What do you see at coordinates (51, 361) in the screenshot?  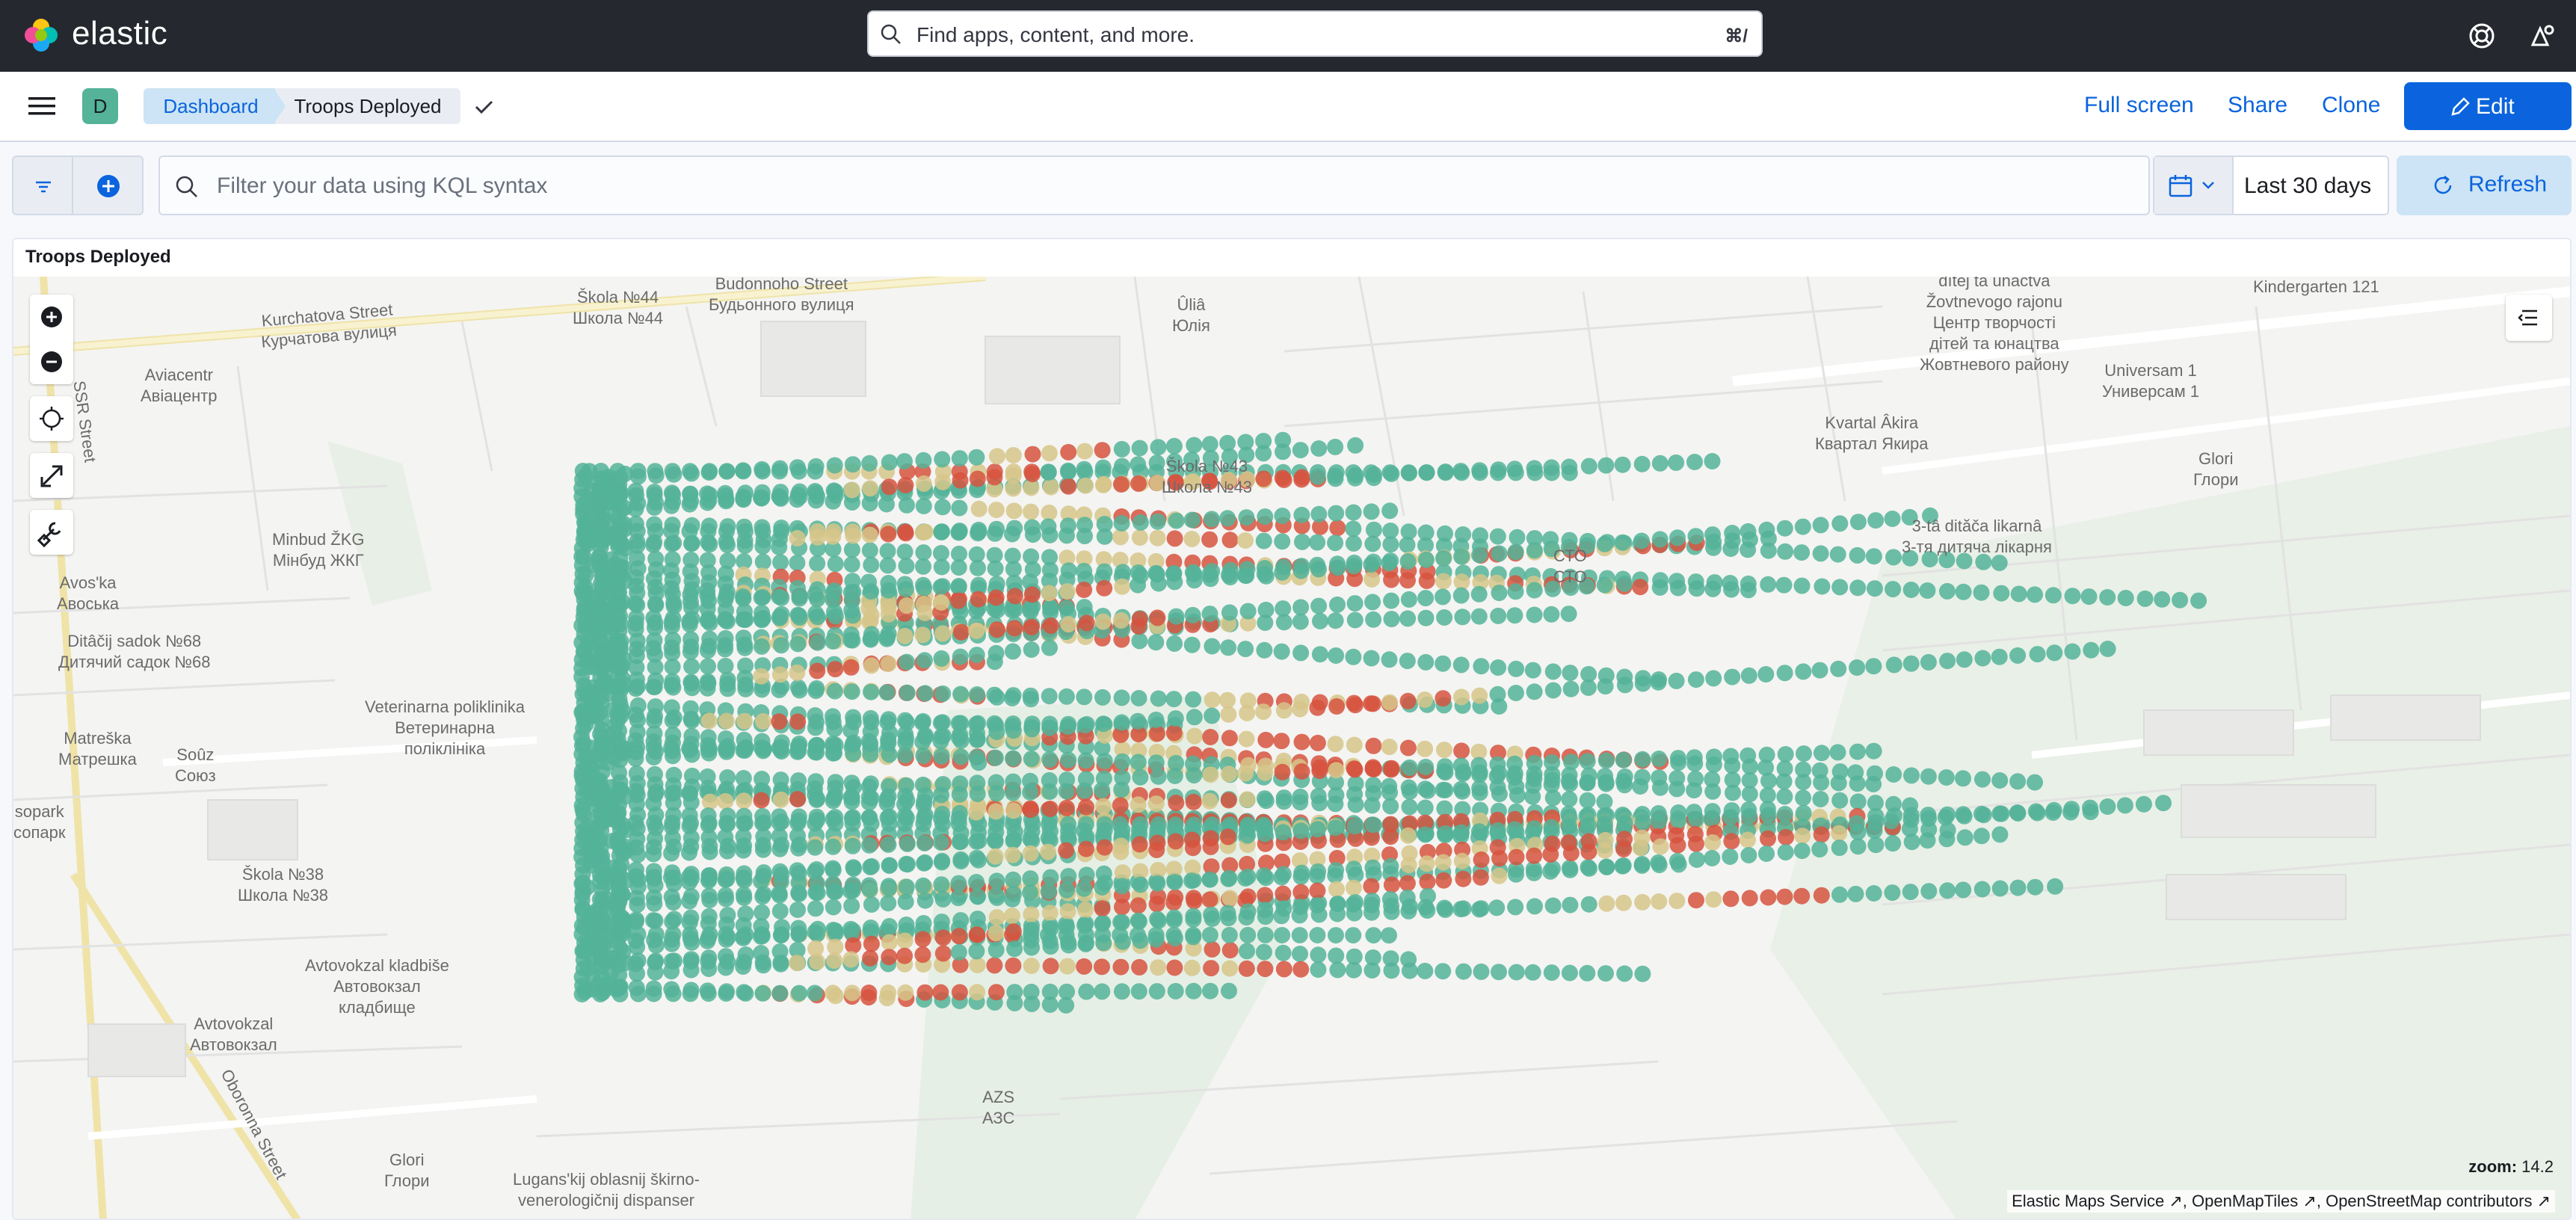 I see `zoom-out-button` at bounding box center [51, 361].